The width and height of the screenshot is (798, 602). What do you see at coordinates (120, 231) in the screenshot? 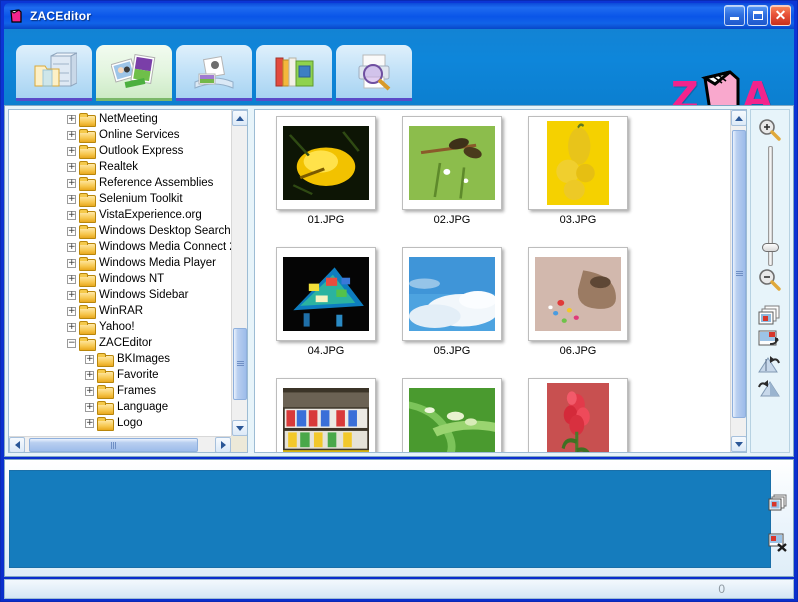
I see `tree-node: + Windows Desktop Search` at bounding box center [120, 231].